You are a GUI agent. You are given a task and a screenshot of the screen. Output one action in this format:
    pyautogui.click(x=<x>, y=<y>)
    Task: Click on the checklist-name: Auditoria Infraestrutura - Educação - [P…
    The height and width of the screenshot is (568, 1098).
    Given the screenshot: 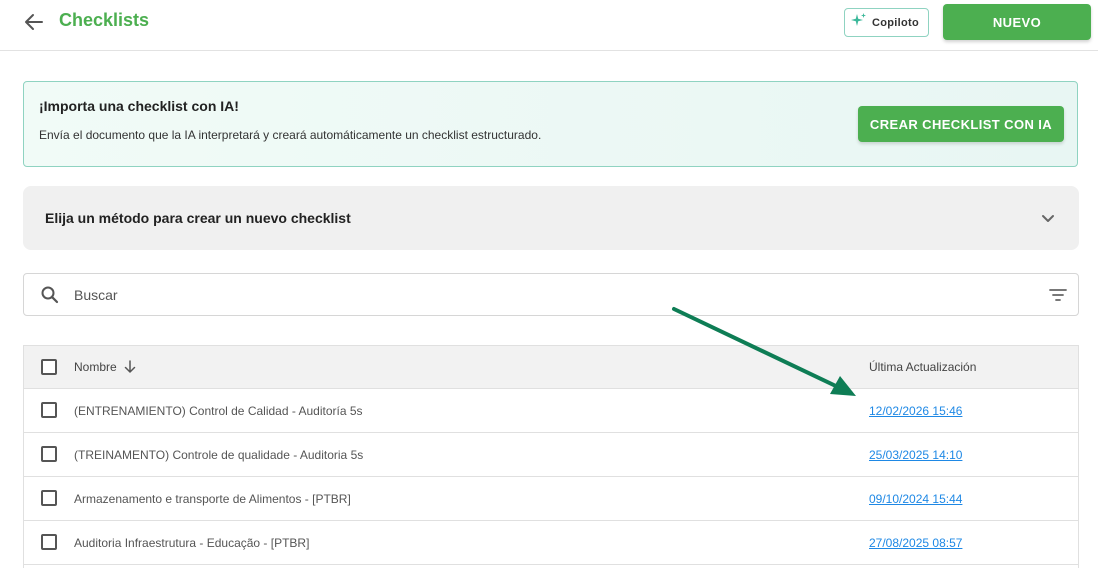 What is the action you would take?
    pyautogui.click(x=192, y=543)
    